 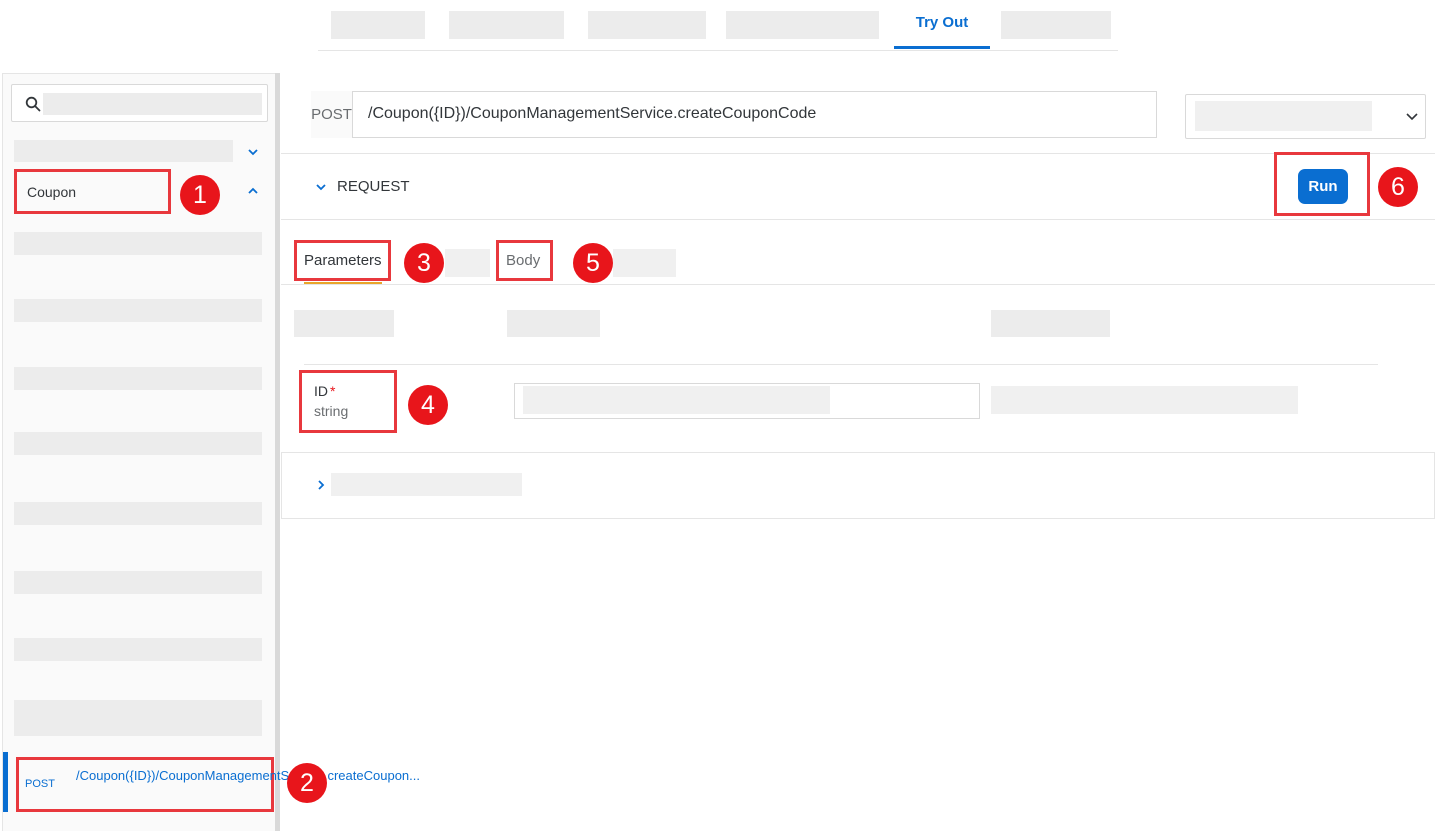 I want to click on tab-try-out: Try Out, so click(x=942, y=24).